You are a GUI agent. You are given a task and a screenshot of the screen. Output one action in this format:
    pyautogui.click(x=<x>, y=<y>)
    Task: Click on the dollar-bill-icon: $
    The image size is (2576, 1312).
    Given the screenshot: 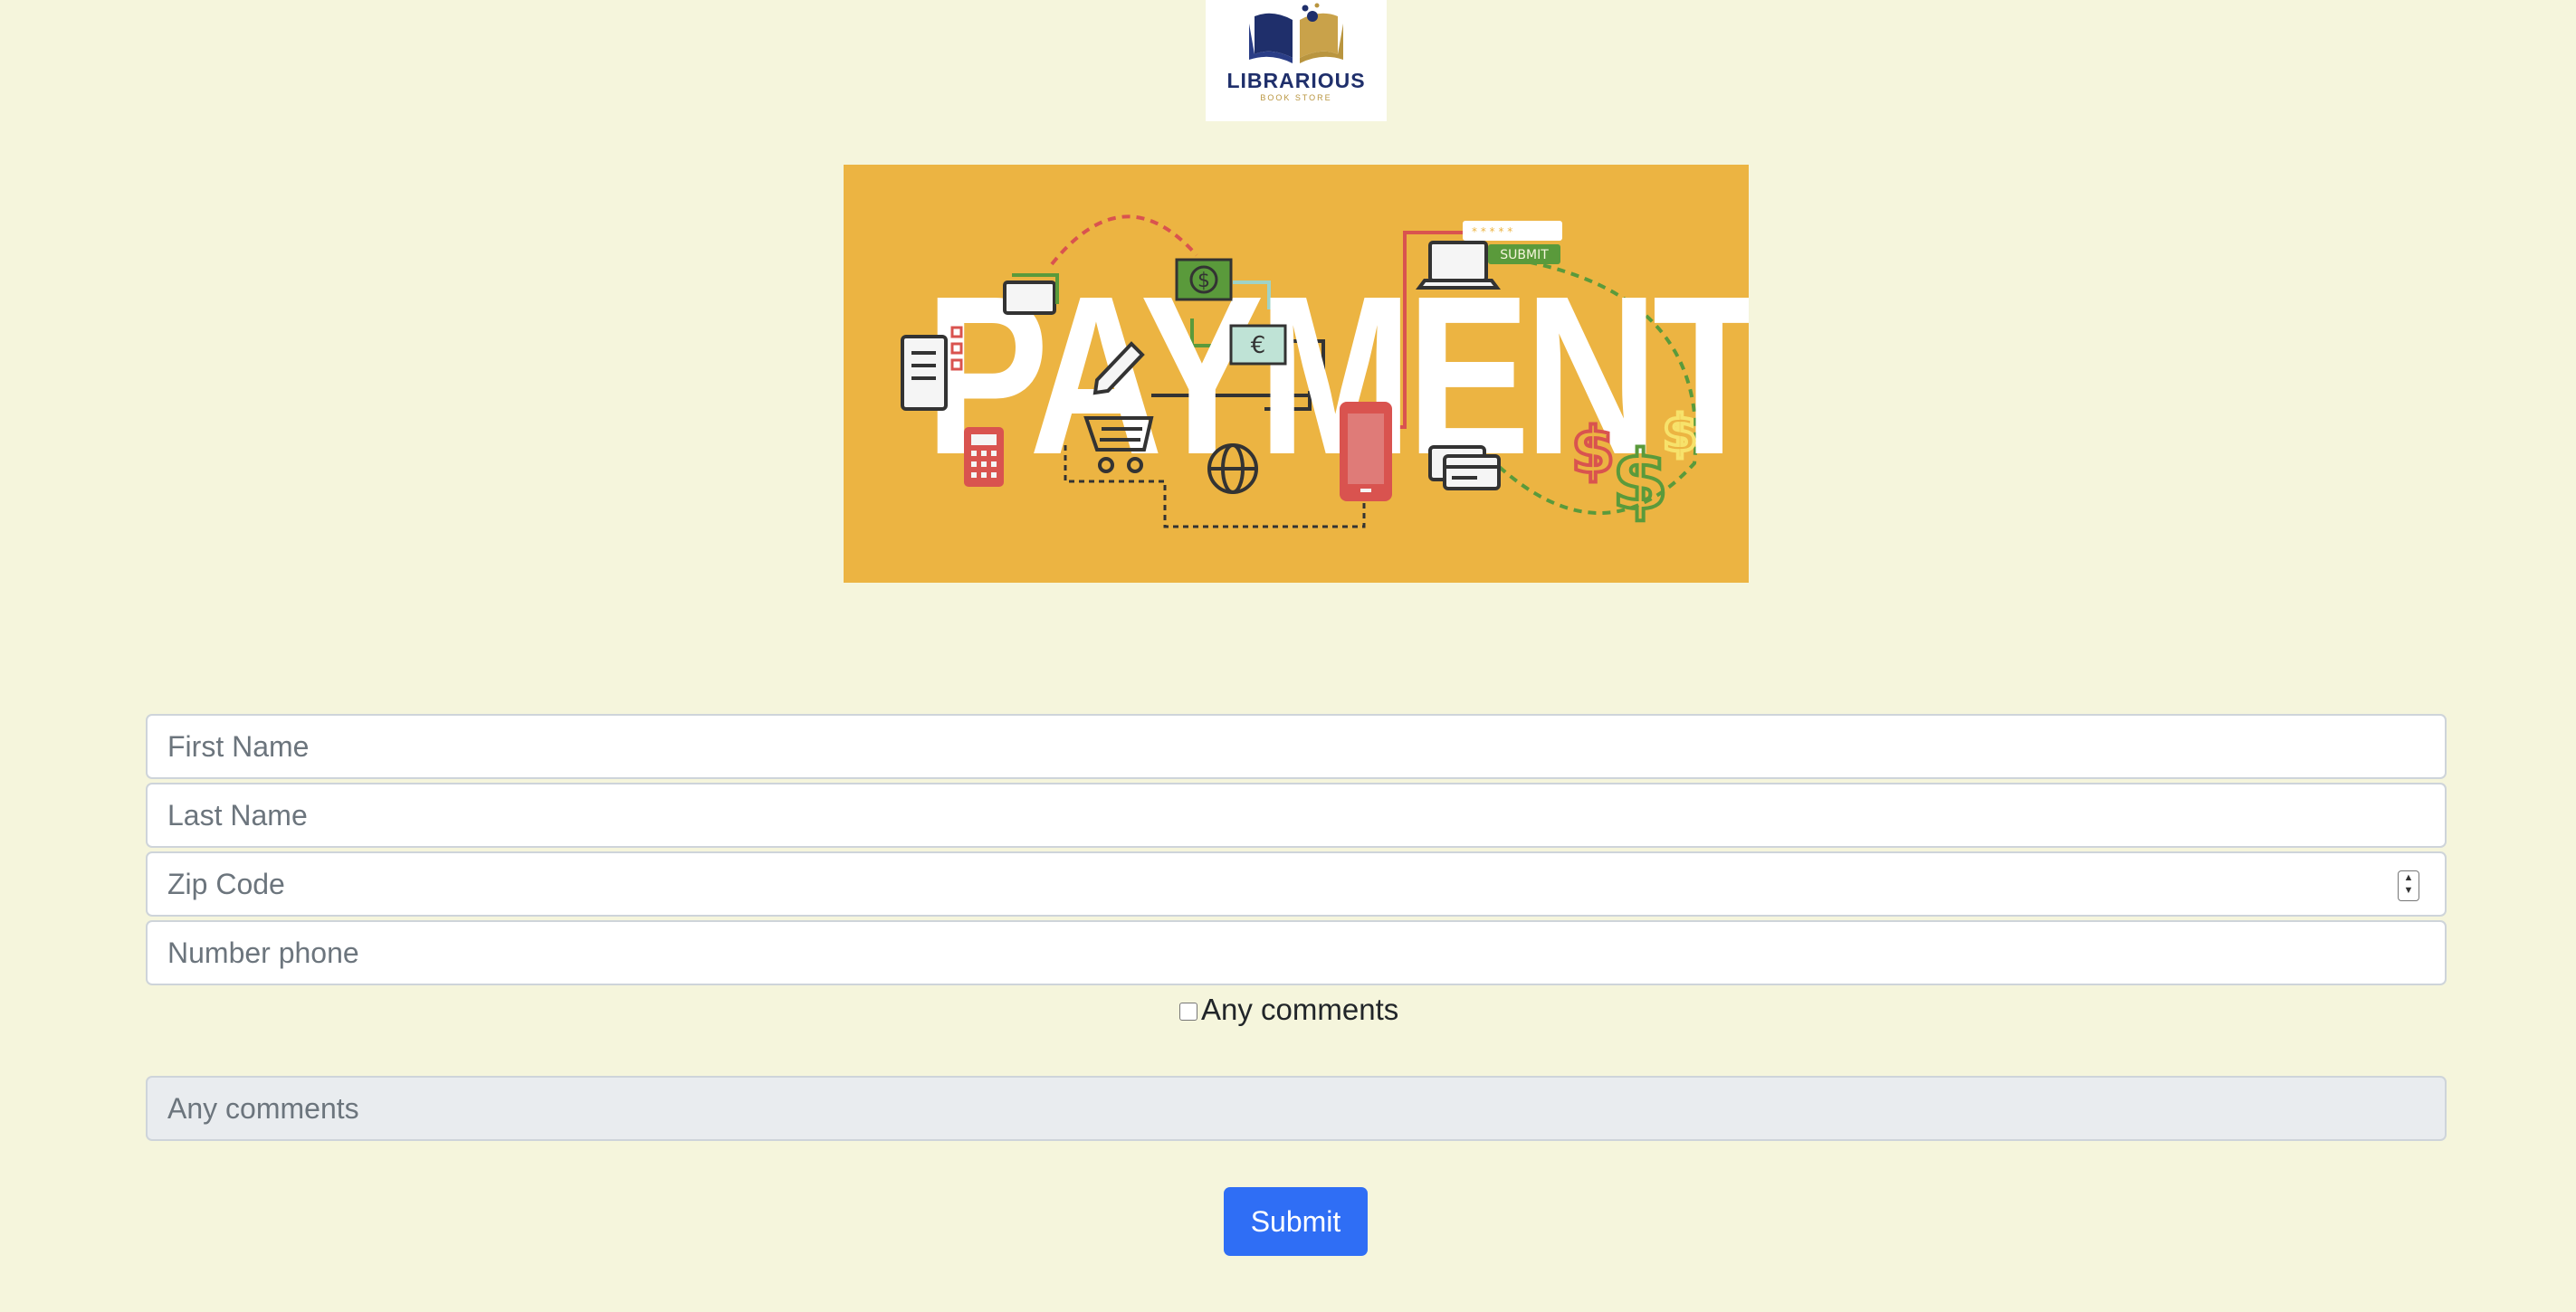 What is the action you would take?
    pyautogui.click(x=1204, y=279)
    